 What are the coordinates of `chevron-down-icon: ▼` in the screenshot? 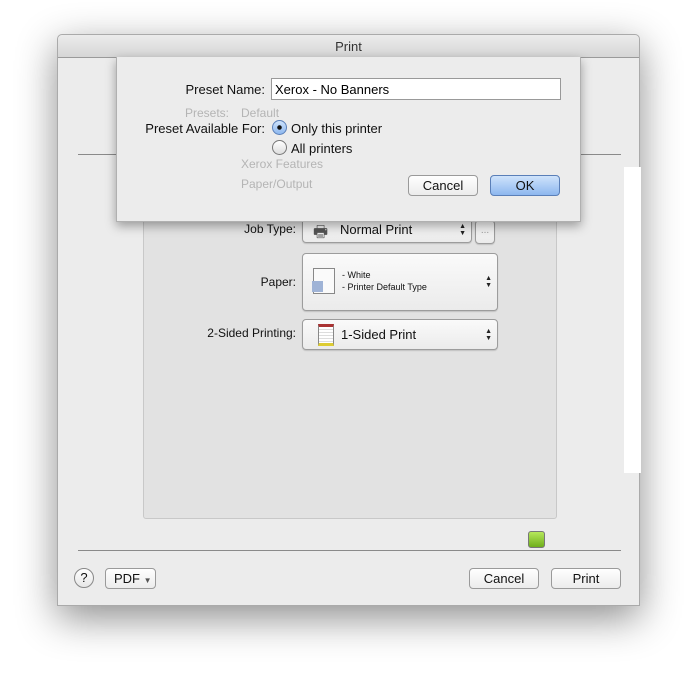 It's located at (147, 580).